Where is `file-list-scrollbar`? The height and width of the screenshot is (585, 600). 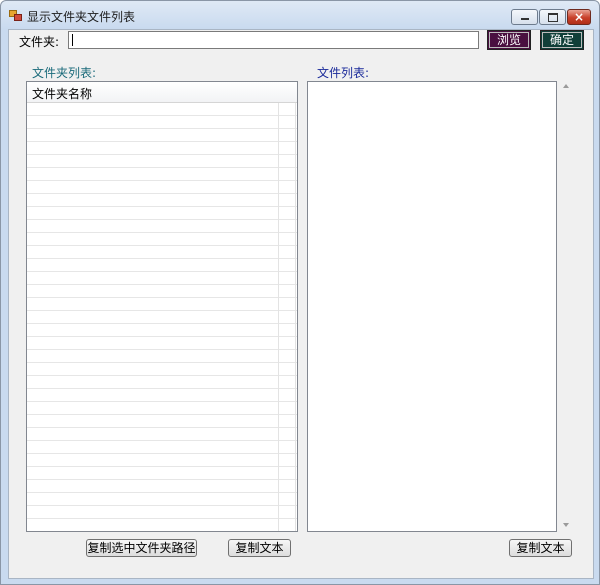
file-list-scrollbar is located at coordinates (567, 306).